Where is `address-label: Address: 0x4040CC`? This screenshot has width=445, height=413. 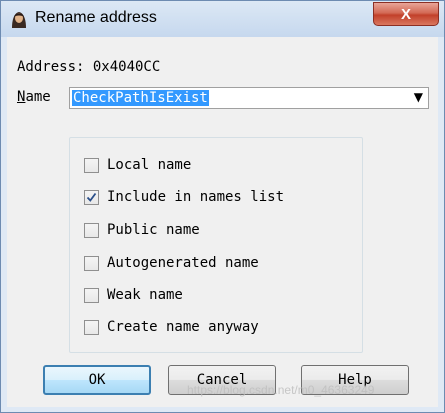
address-label: Address: 0x4040CC is located at coordinates (89, 67).